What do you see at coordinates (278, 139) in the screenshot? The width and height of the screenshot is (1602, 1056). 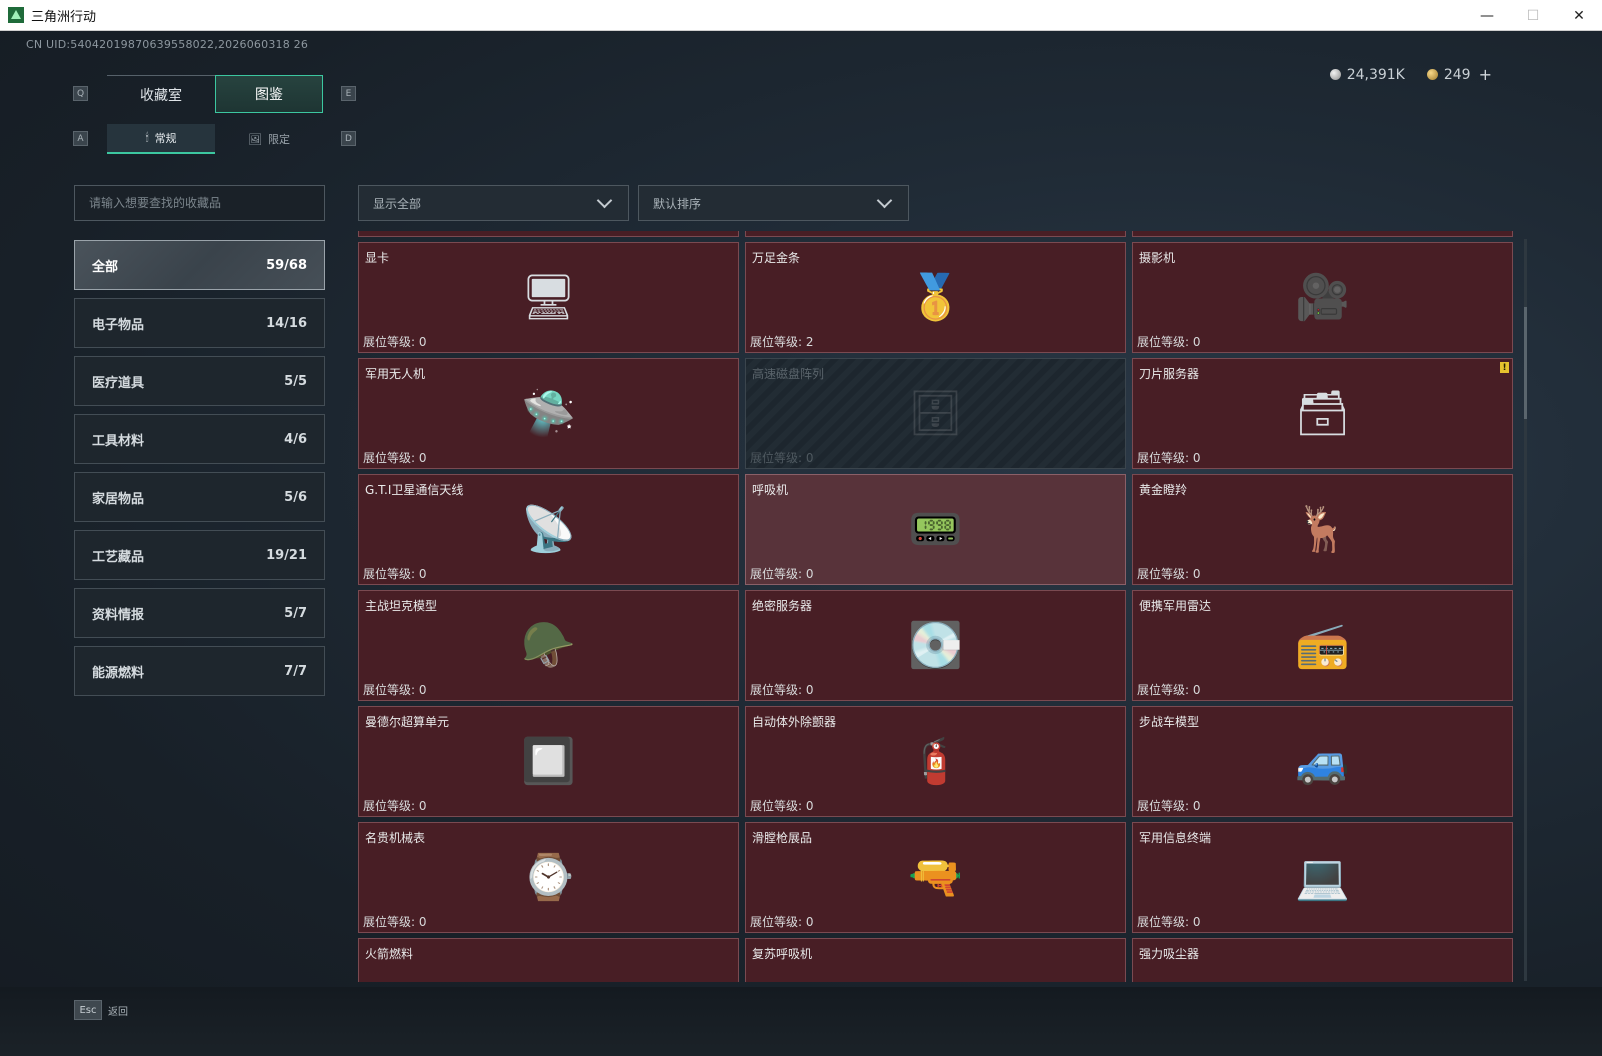 I see `subtab-limited-label: 限定` at bounding box center [278, 139].